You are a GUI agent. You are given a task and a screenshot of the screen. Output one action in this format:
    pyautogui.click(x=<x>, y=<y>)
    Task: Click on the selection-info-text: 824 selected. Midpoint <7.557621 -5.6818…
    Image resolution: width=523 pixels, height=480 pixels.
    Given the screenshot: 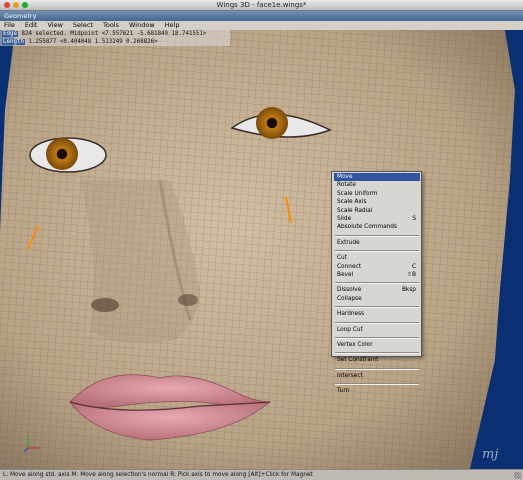 What is the action you would take?
    pyautogui.click(x=114, y=34)
    